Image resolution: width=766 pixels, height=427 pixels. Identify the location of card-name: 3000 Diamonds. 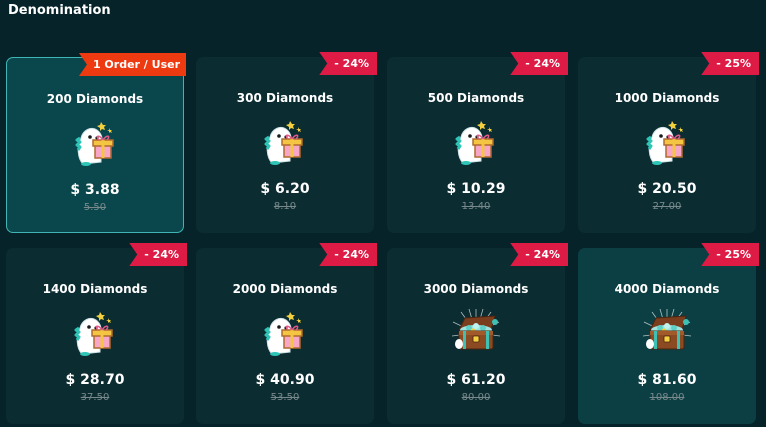
(476, 289).